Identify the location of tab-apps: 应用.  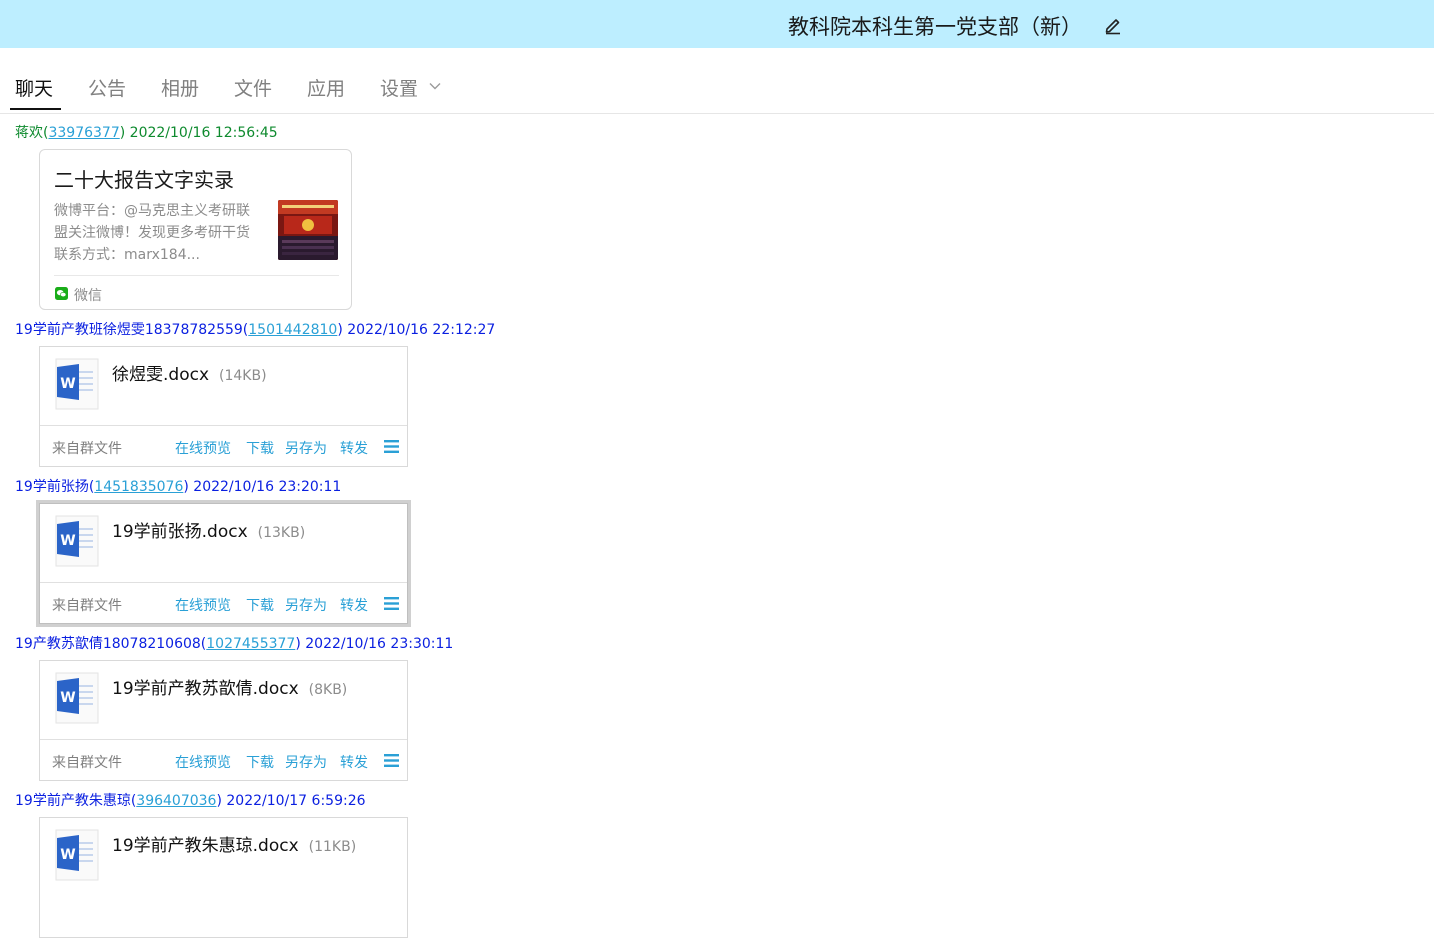
(326, 87).